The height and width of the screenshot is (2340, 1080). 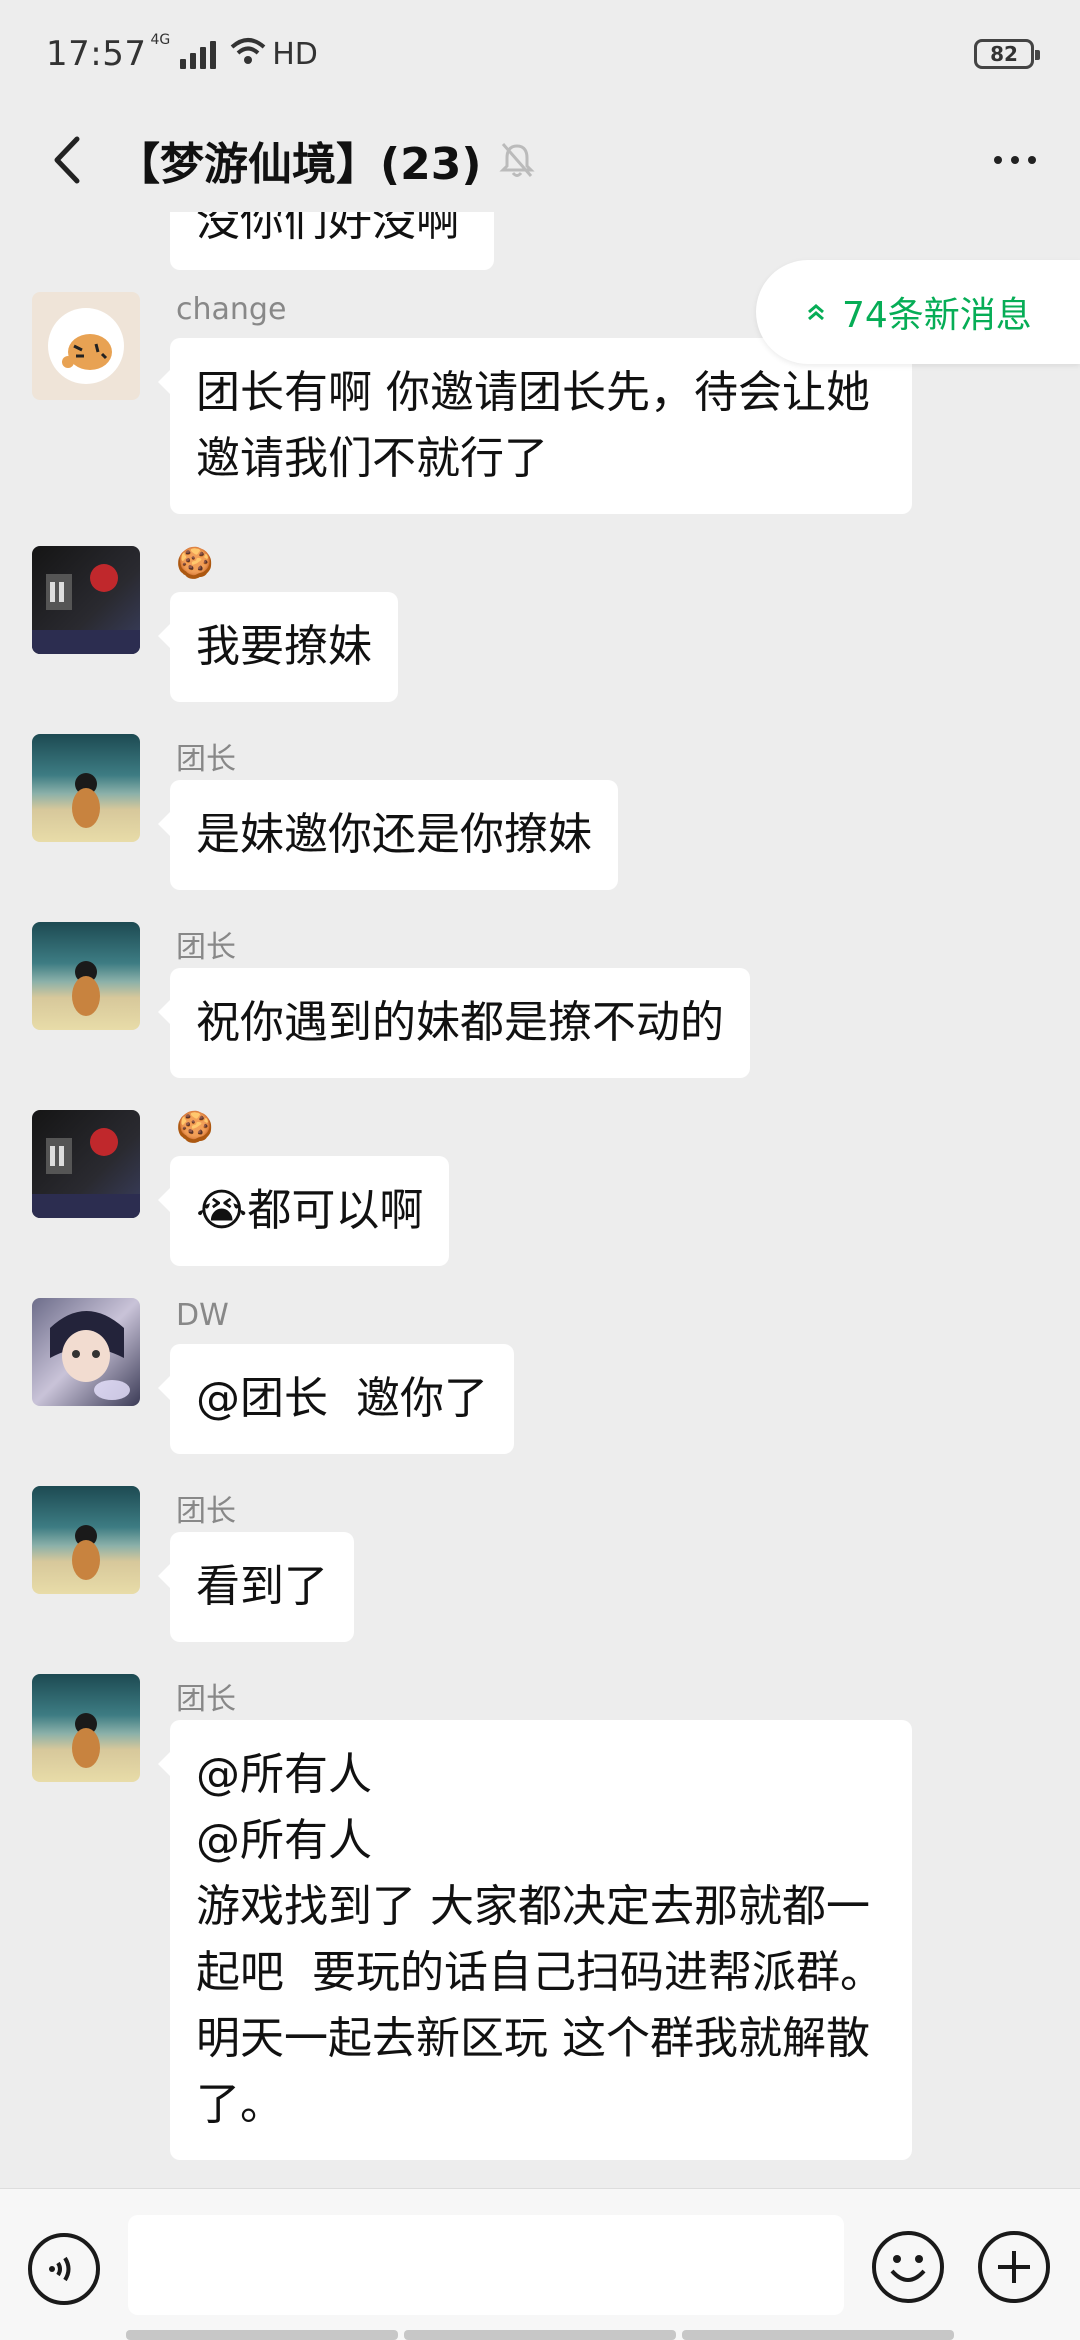 I want to click on double-chevron-up-icon, so click(x=816, y=312).